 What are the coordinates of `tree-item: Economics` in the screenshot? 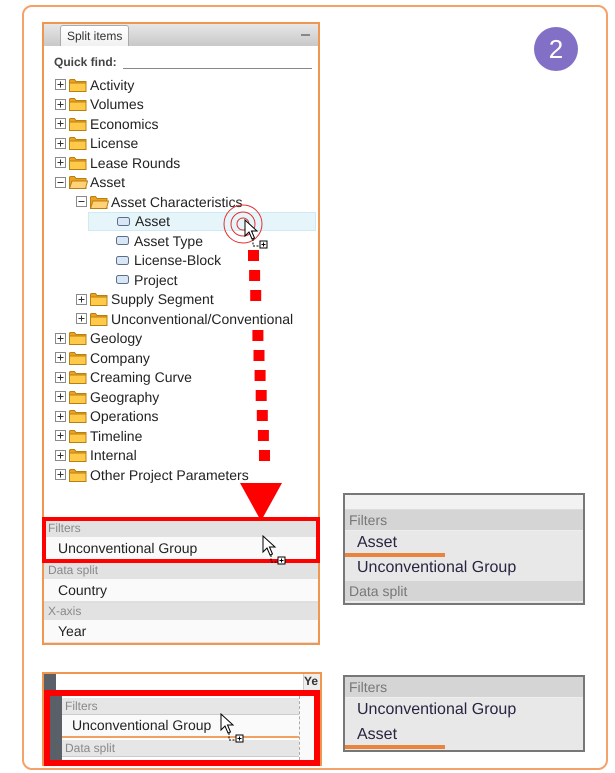 It's located at (185, 124).